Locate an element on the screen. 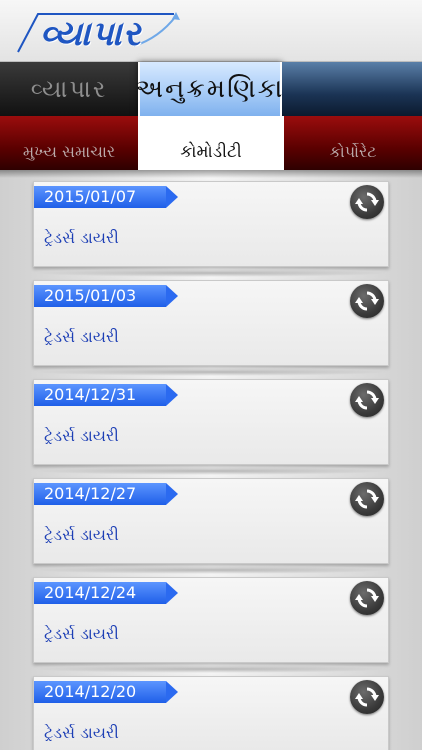 The height and width of the screenshot is (750, 422). app-logo: વ્યાપાર is located at coordinates (99, 32).